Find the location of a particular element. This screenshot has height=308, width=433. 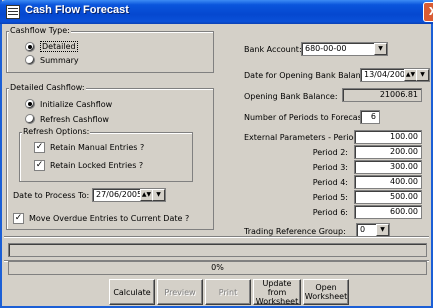

window-title: Cash Flow Forecast is located at coordinates (77, 10).